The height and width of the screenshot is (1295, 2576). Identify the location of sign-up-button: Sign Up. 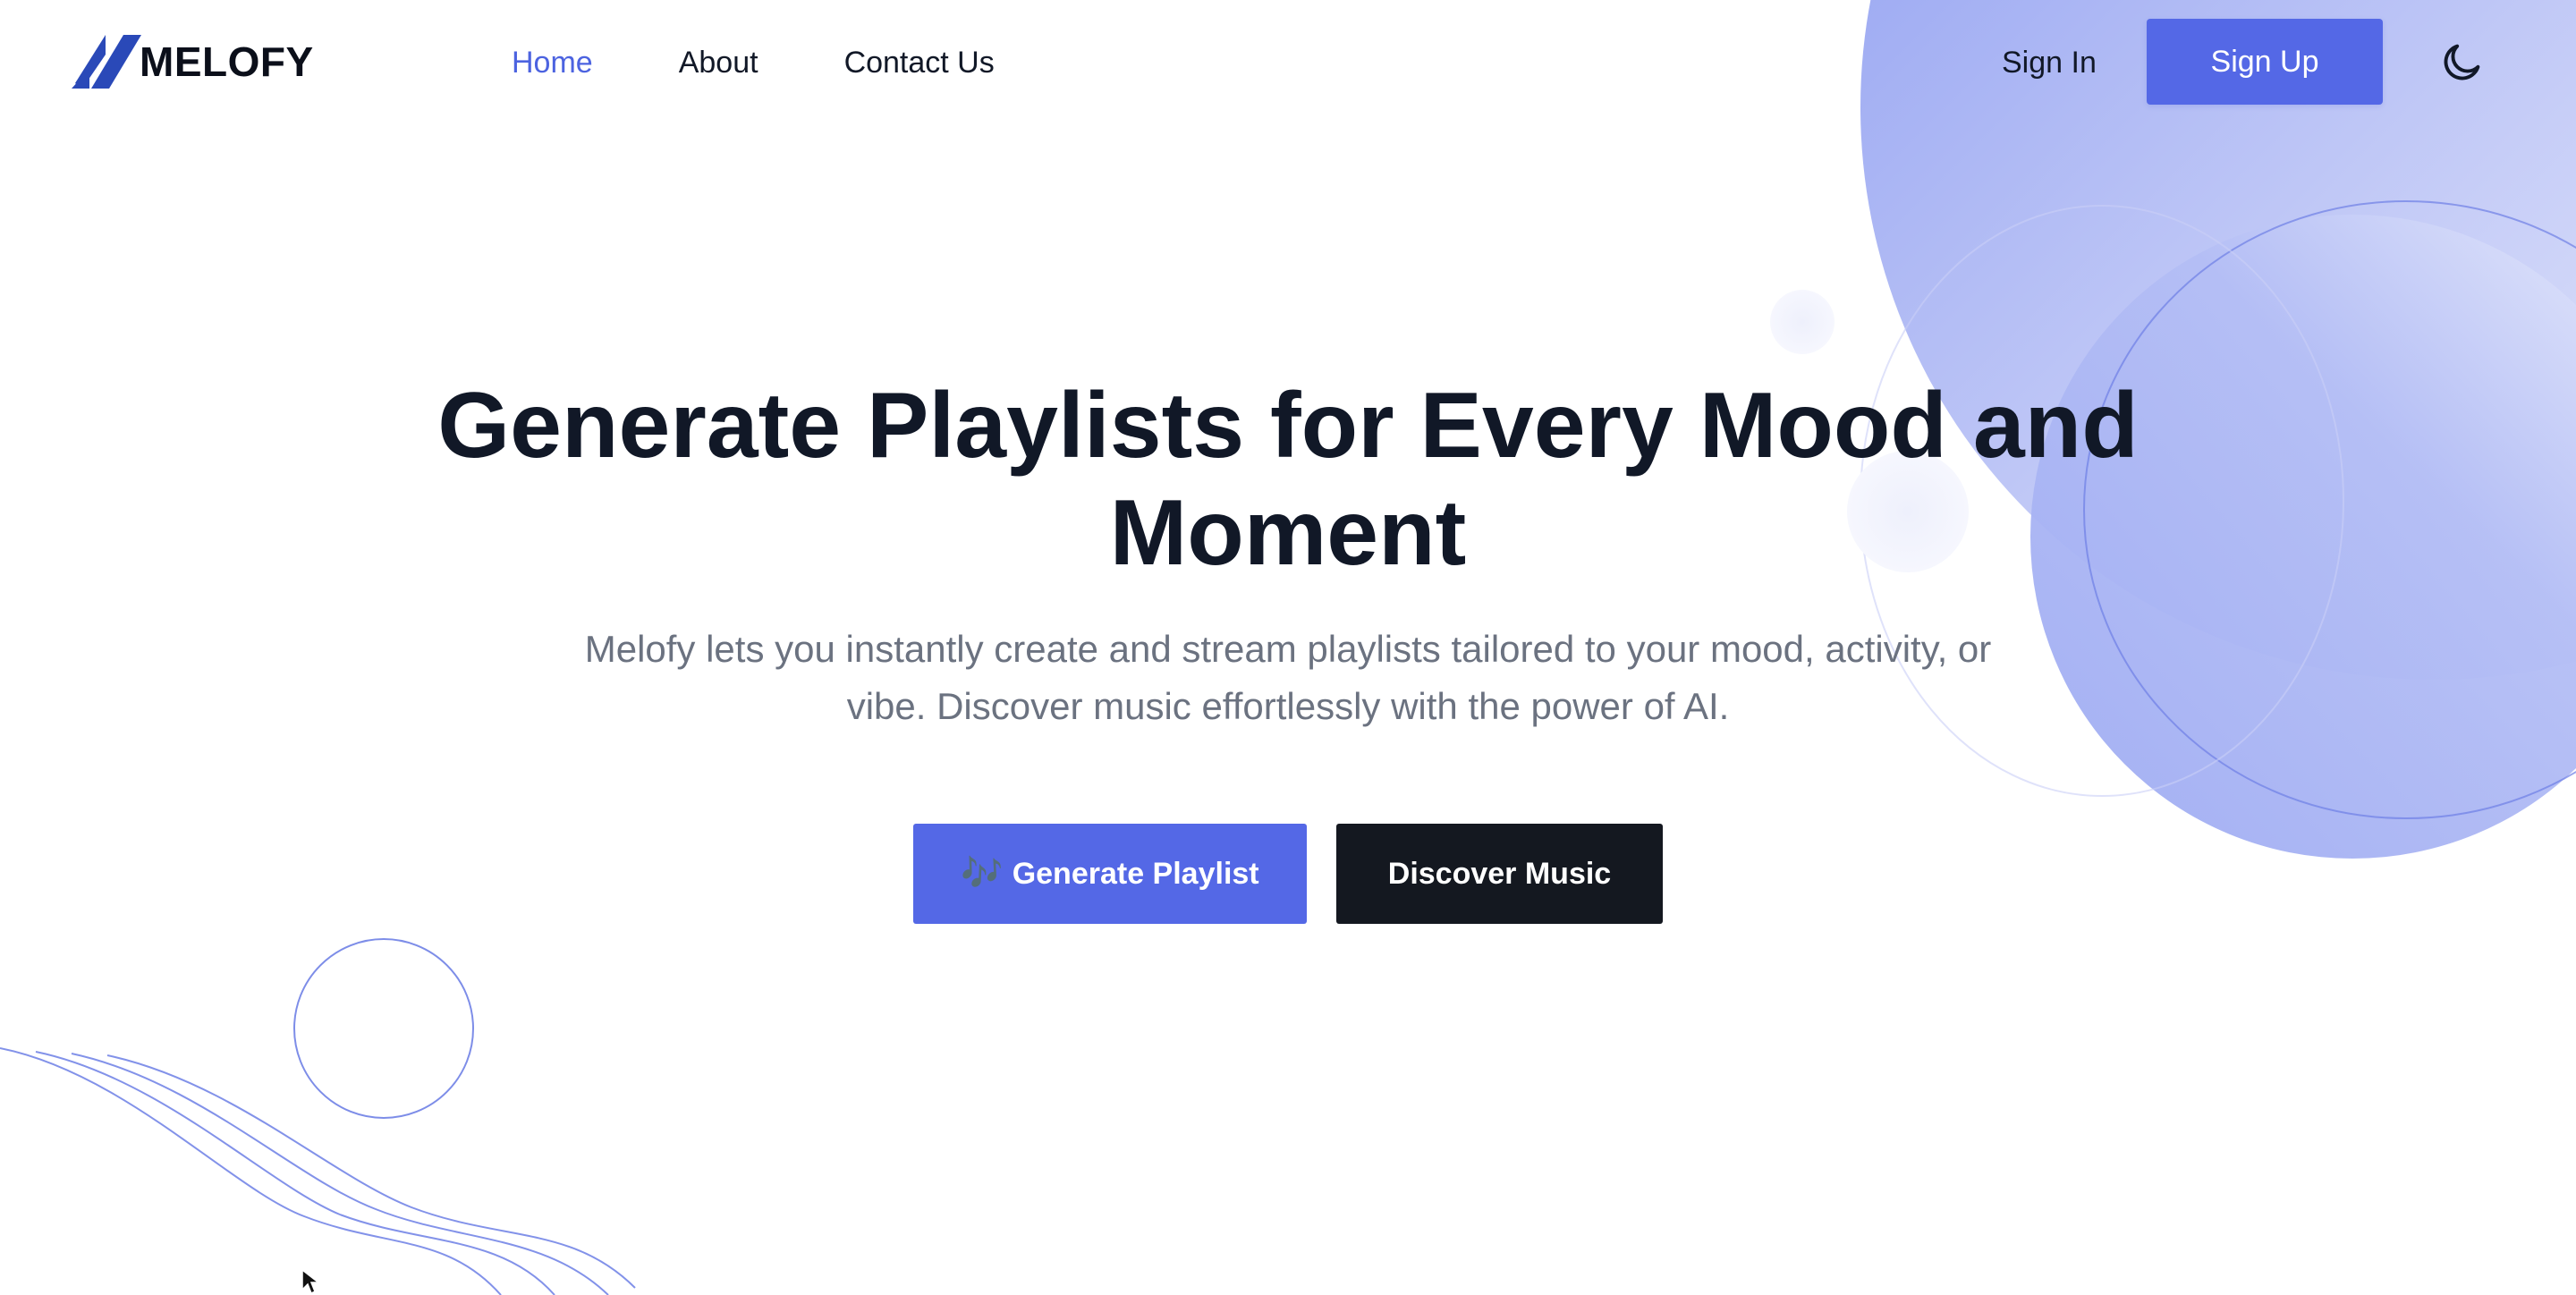
(2265, 62).